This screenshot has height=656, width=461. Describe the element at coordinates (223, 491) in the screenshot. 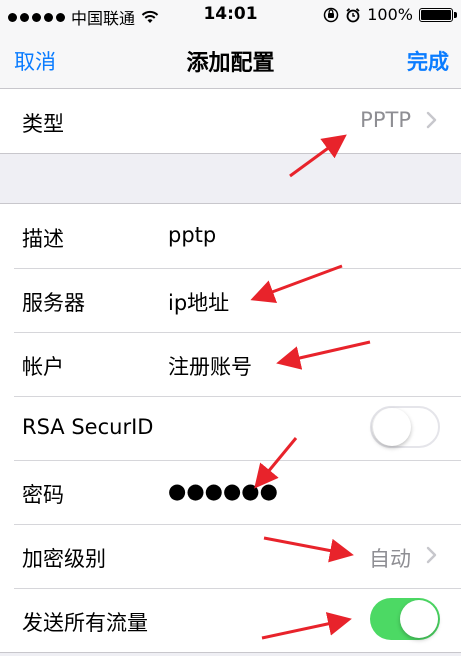

I see `password-field: ●●●●●●` at that location.